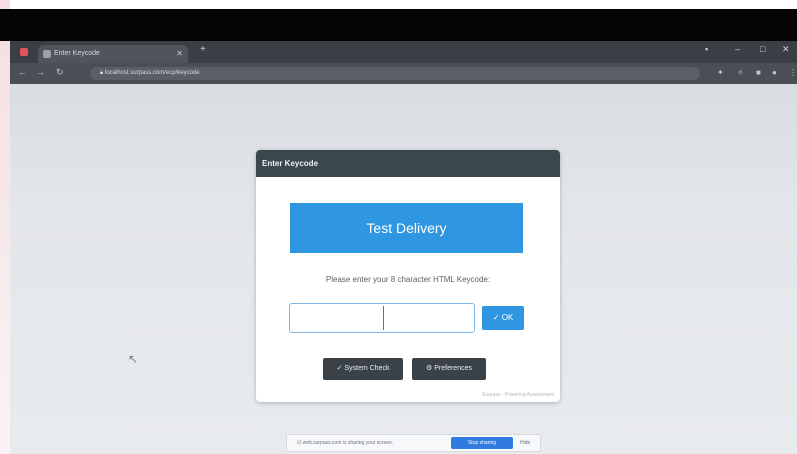 This screenshot has height=454, width=797. I want to click on url-text: localhost.surpass.com/ecp/keycode, so click(152, 73).